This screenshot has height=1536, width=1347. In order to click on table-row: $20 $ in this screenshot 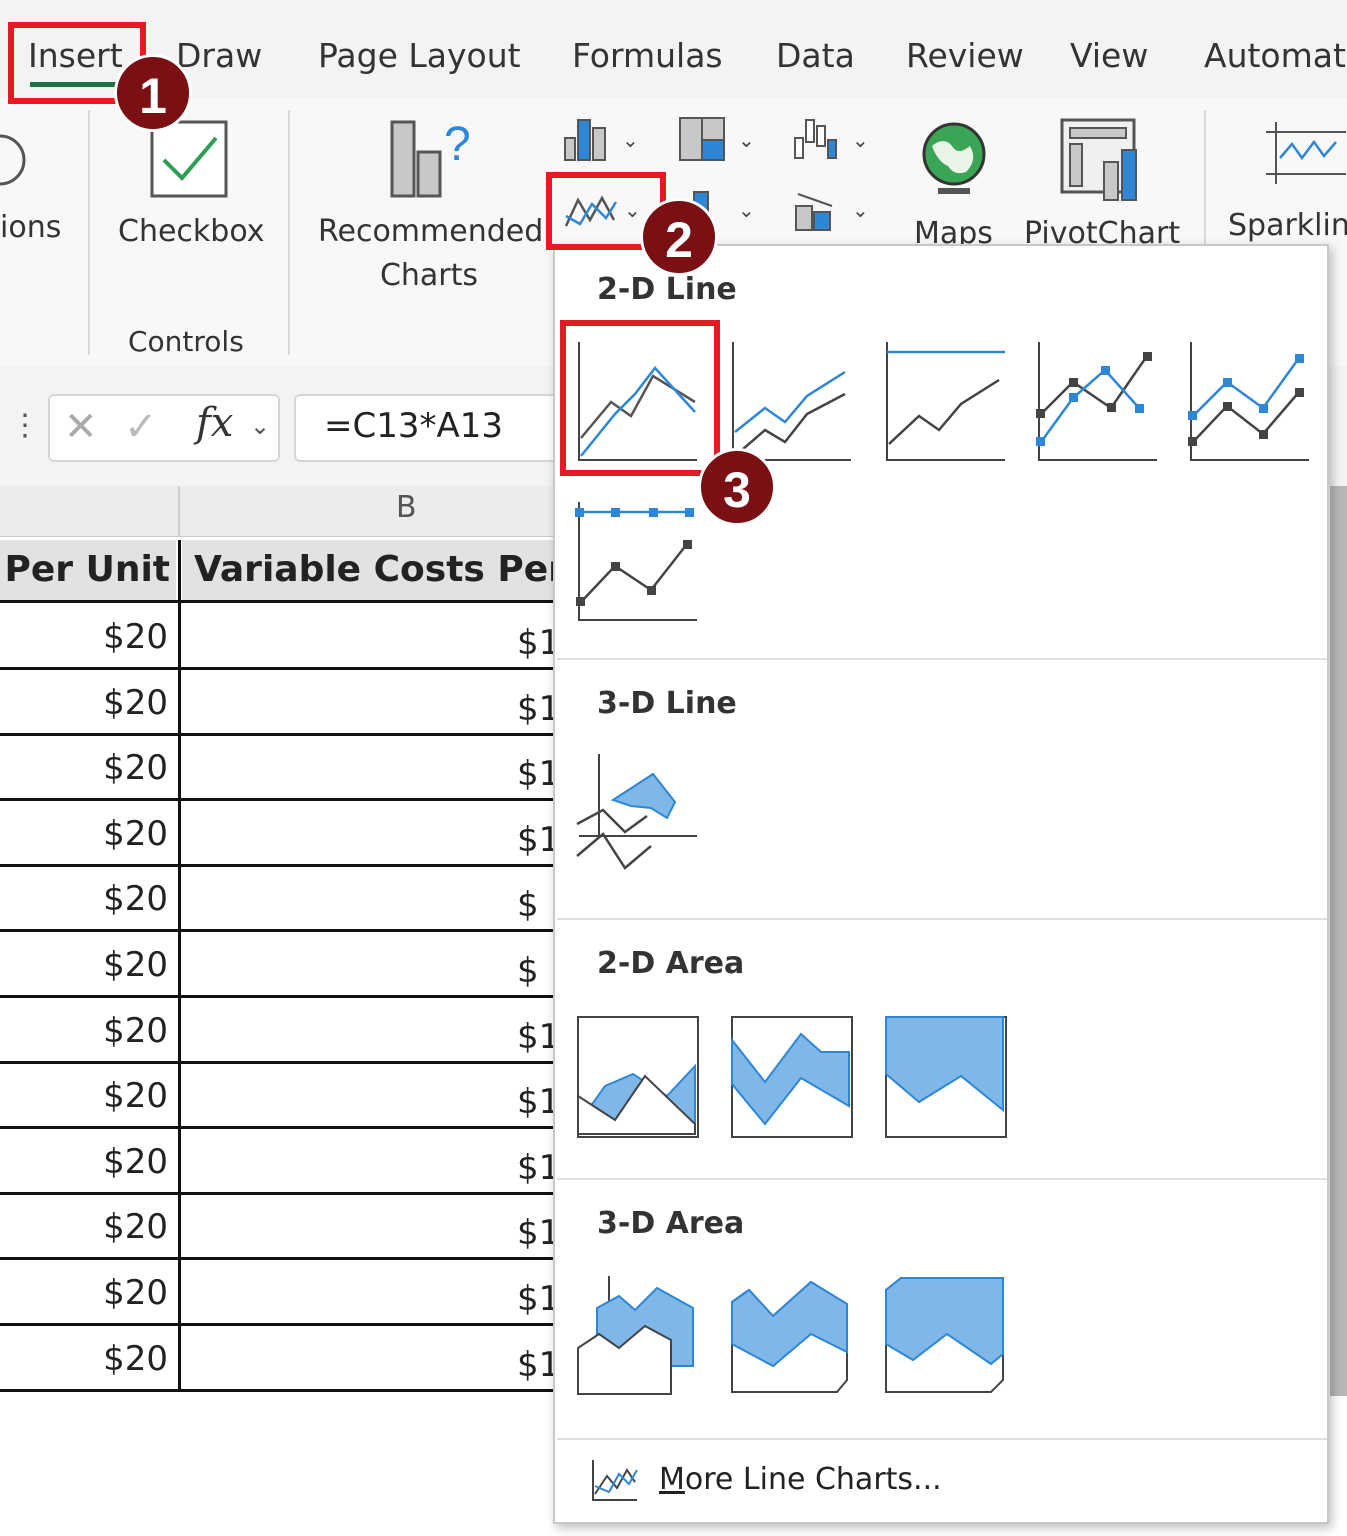, I will do `click(280, 964)`.